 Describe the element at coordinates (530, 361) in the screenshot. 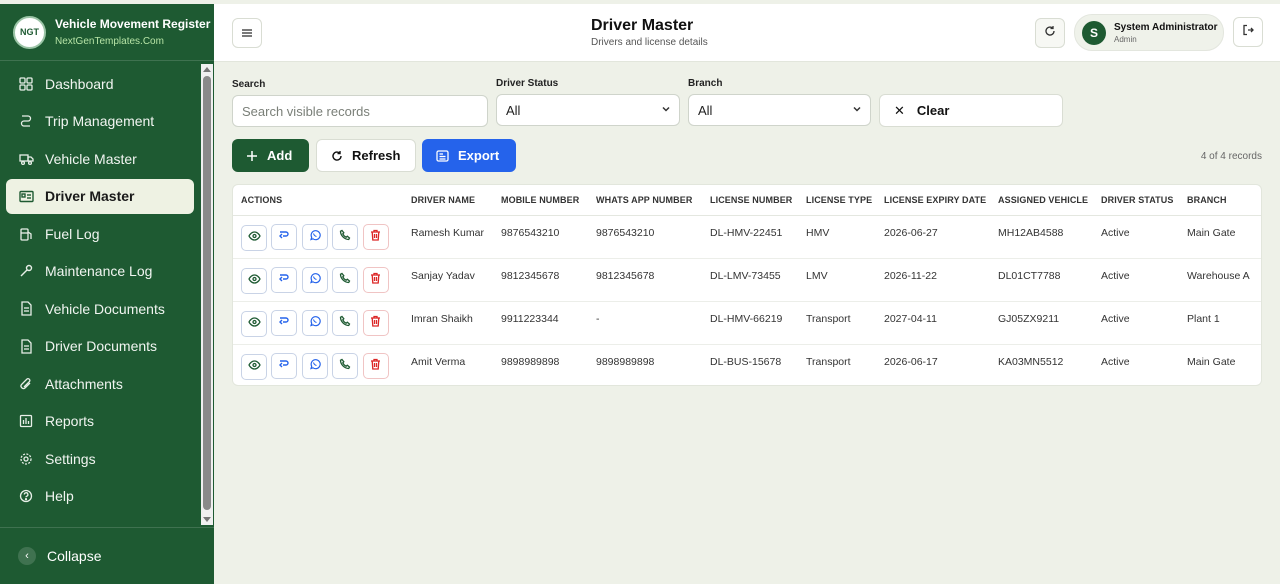

I see `mobile-number-cell: 9898989898` at that location.